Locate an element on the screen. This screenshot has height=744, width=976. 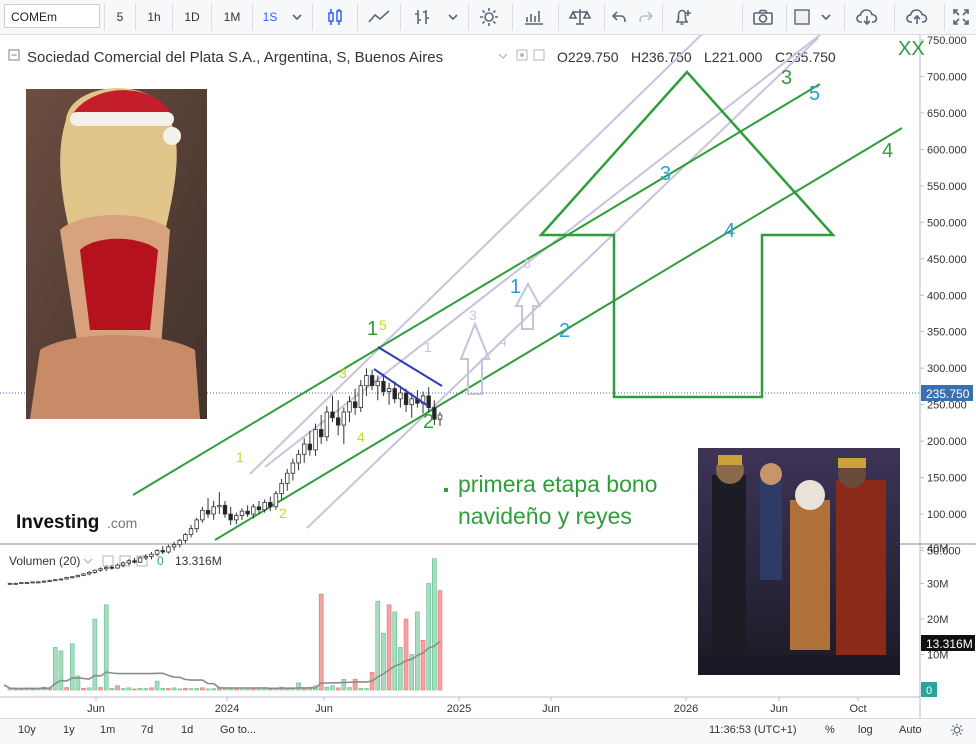
camera-icon is located at coordinates (762, 17).